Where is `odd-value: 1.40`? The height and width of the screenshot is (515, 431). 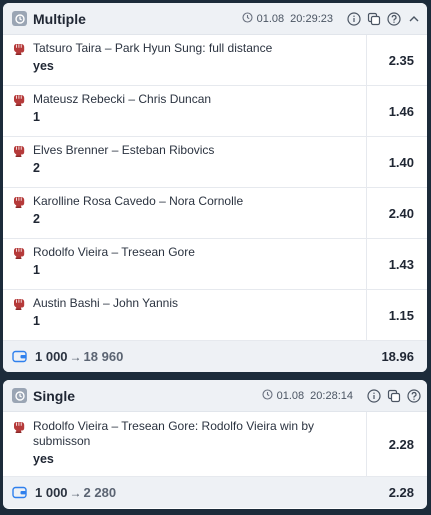
odd-value: 1.40 is located at coordinates (401, 162).